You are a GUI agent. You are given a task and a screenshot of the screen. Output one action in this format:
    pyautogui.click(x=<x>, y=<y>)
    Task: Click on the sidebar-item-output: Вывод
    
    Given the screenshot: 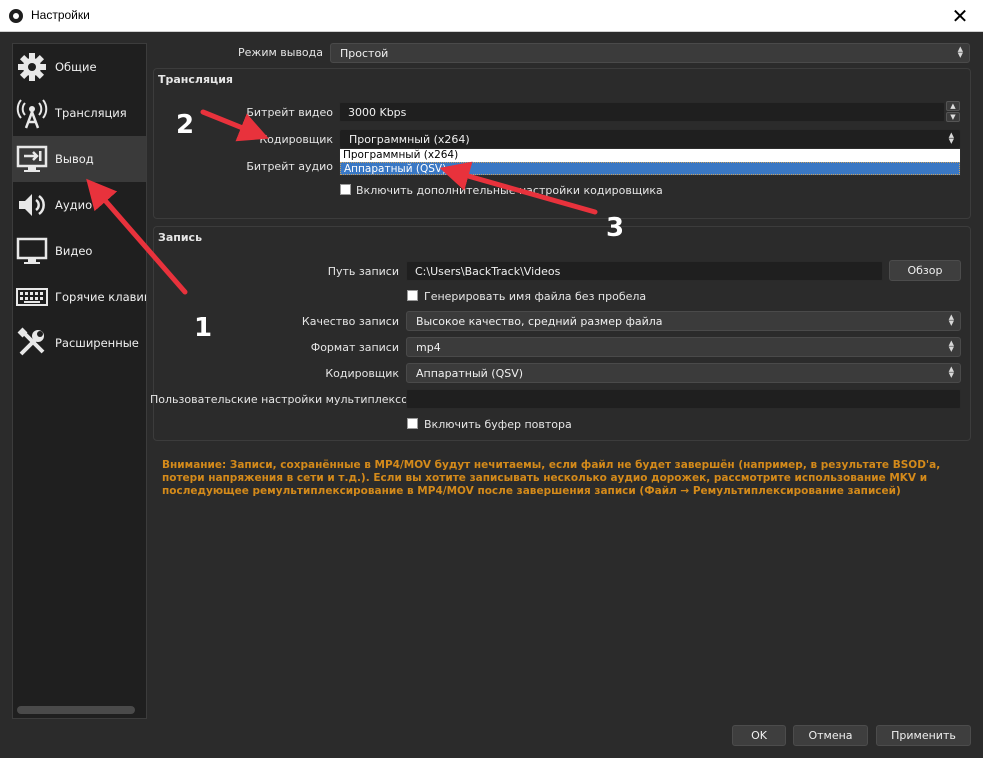 What is the action you would take?
    pyautogui.click(x=79, y=159)
    